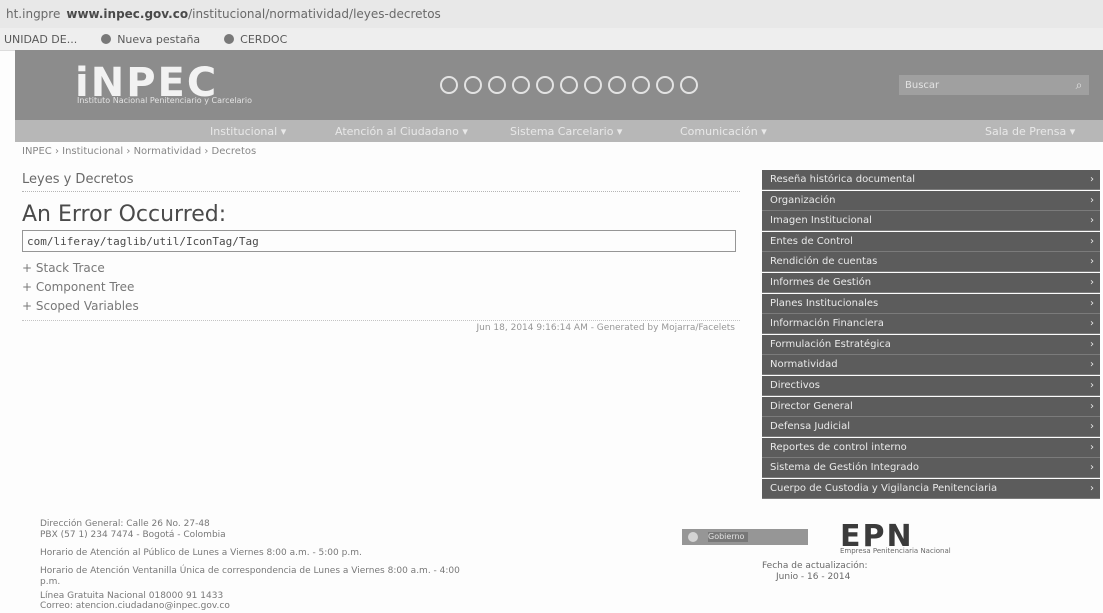 The image size is (1103, 613). I want to click on sidebar-item-label: Directivos, so click(795, 385).